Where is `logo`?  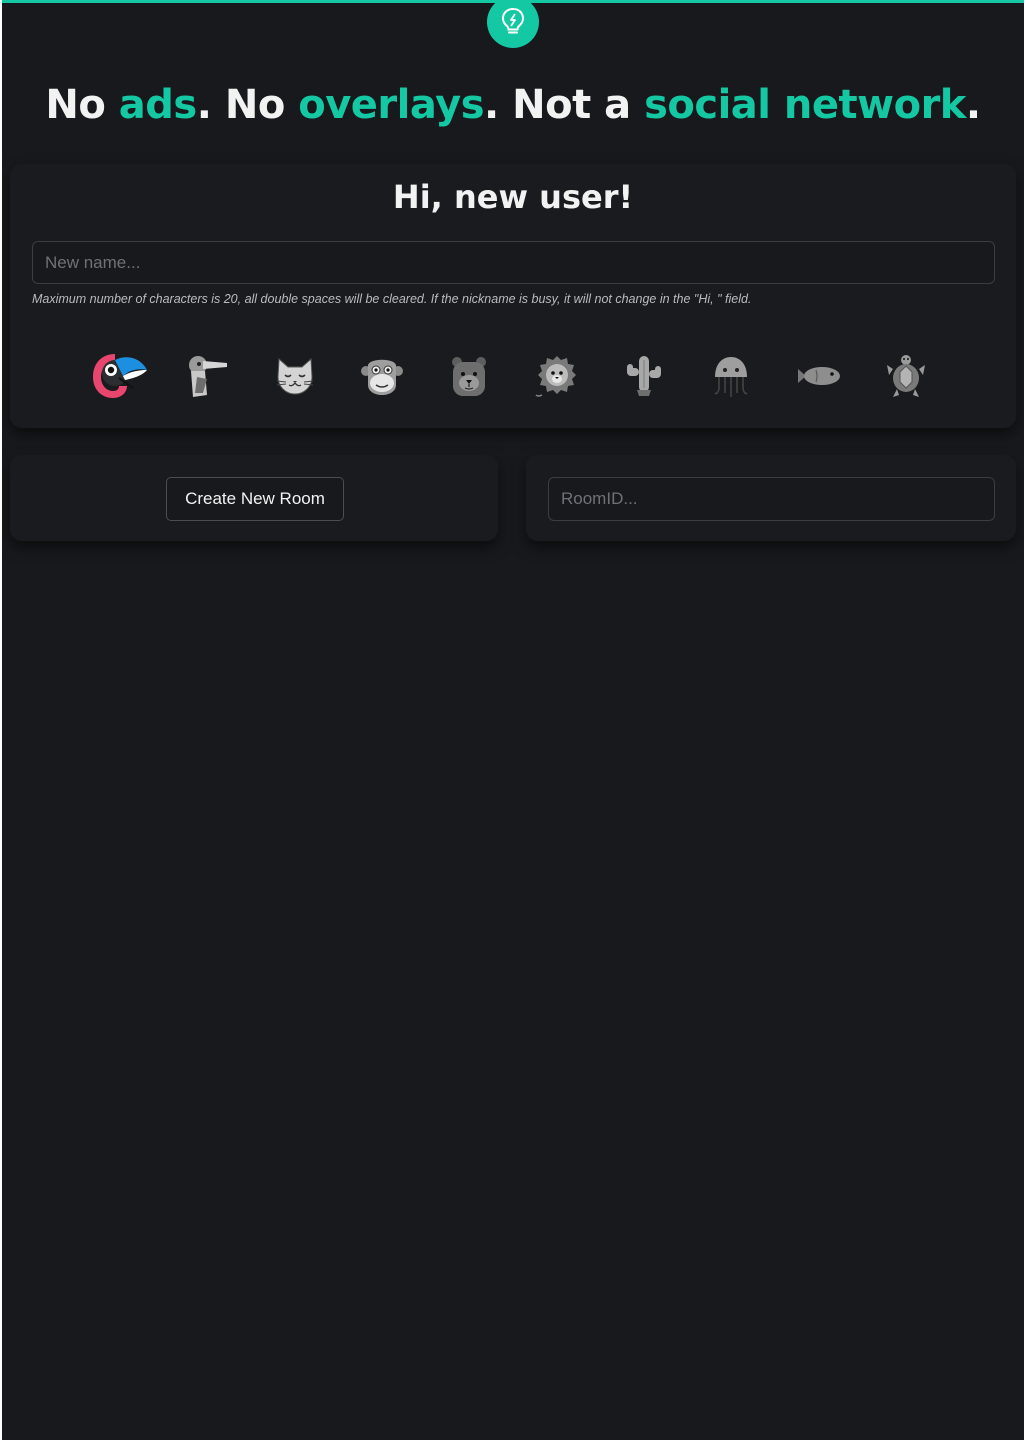
logo is located at coordinates (513, 24).